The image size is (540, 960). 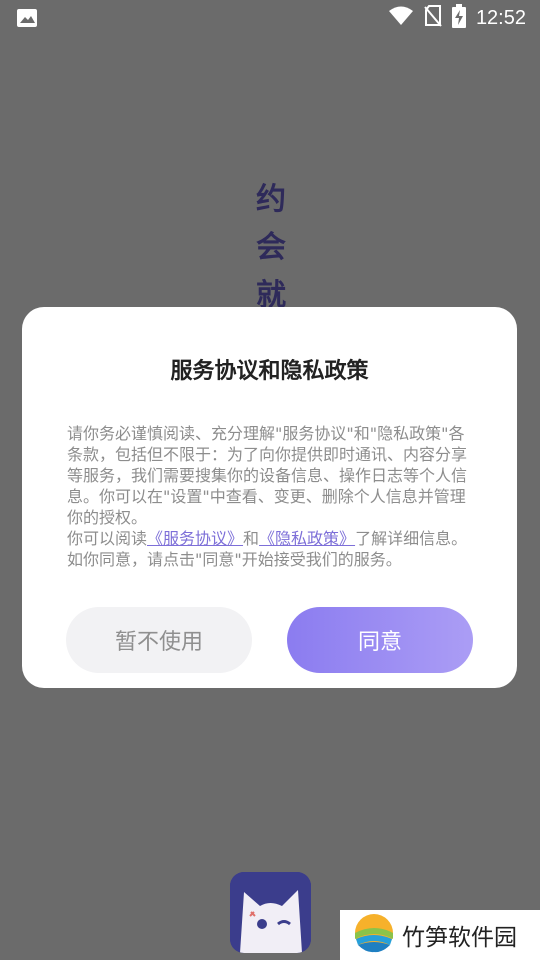 I want to click on status-icons: 12:52, so click(x=457, y=18).